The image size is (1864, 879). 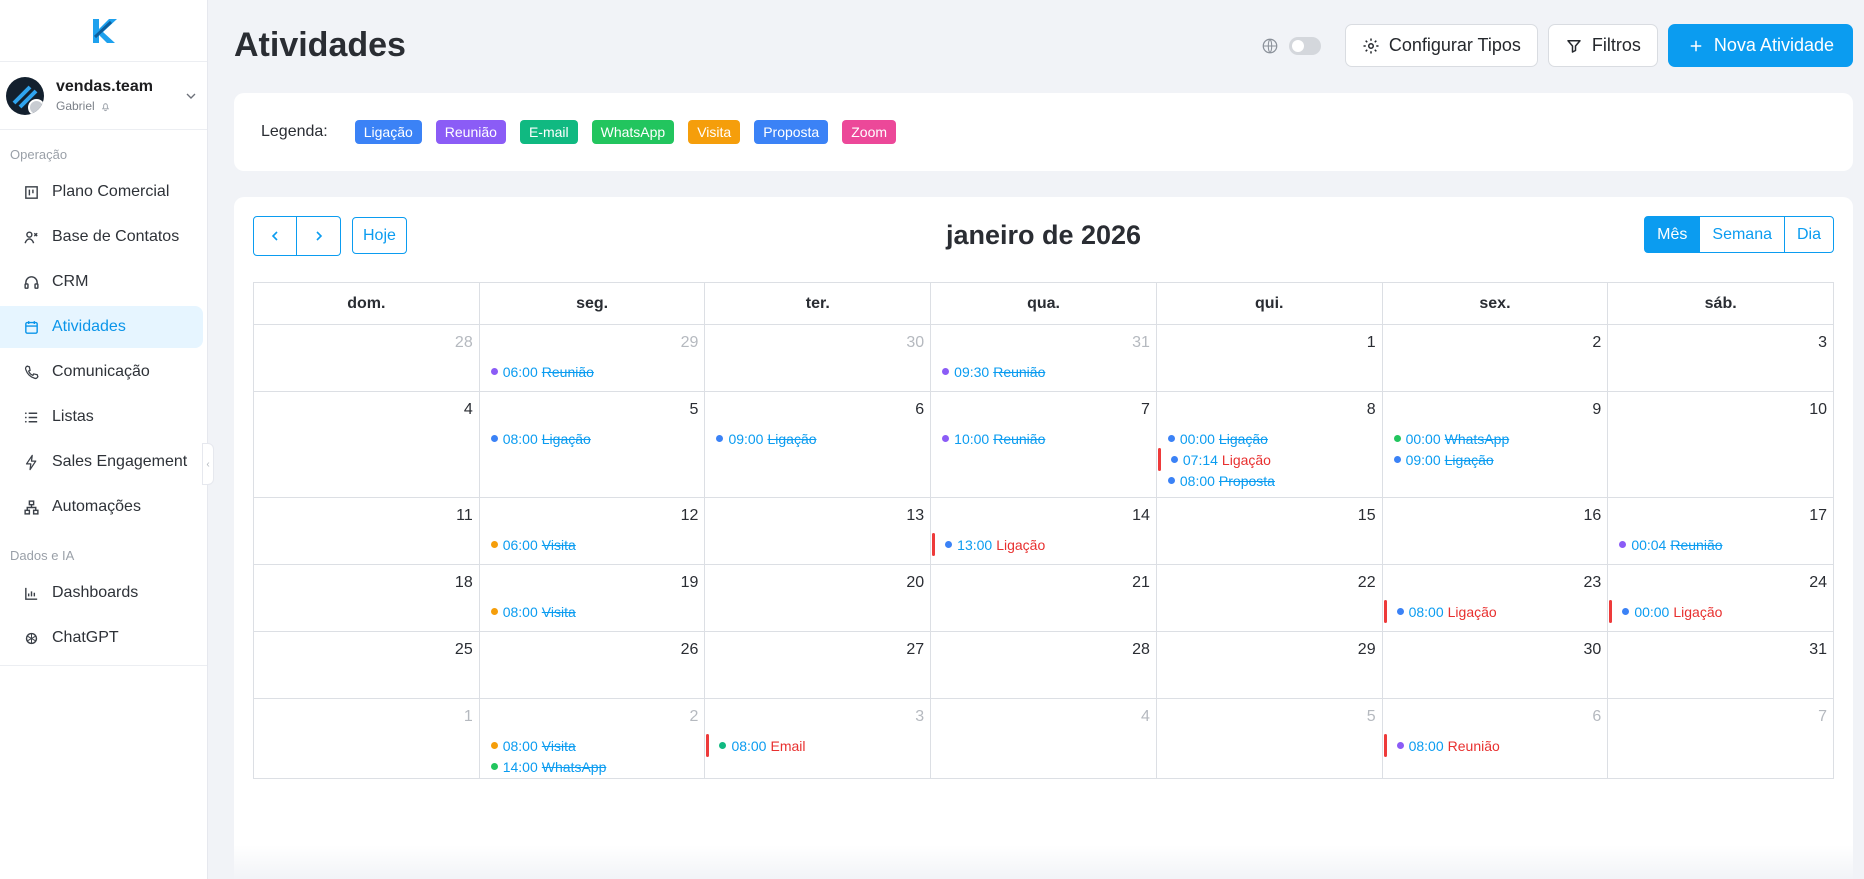 I want to click on day-number: 9, so click(x=1596, y=410).